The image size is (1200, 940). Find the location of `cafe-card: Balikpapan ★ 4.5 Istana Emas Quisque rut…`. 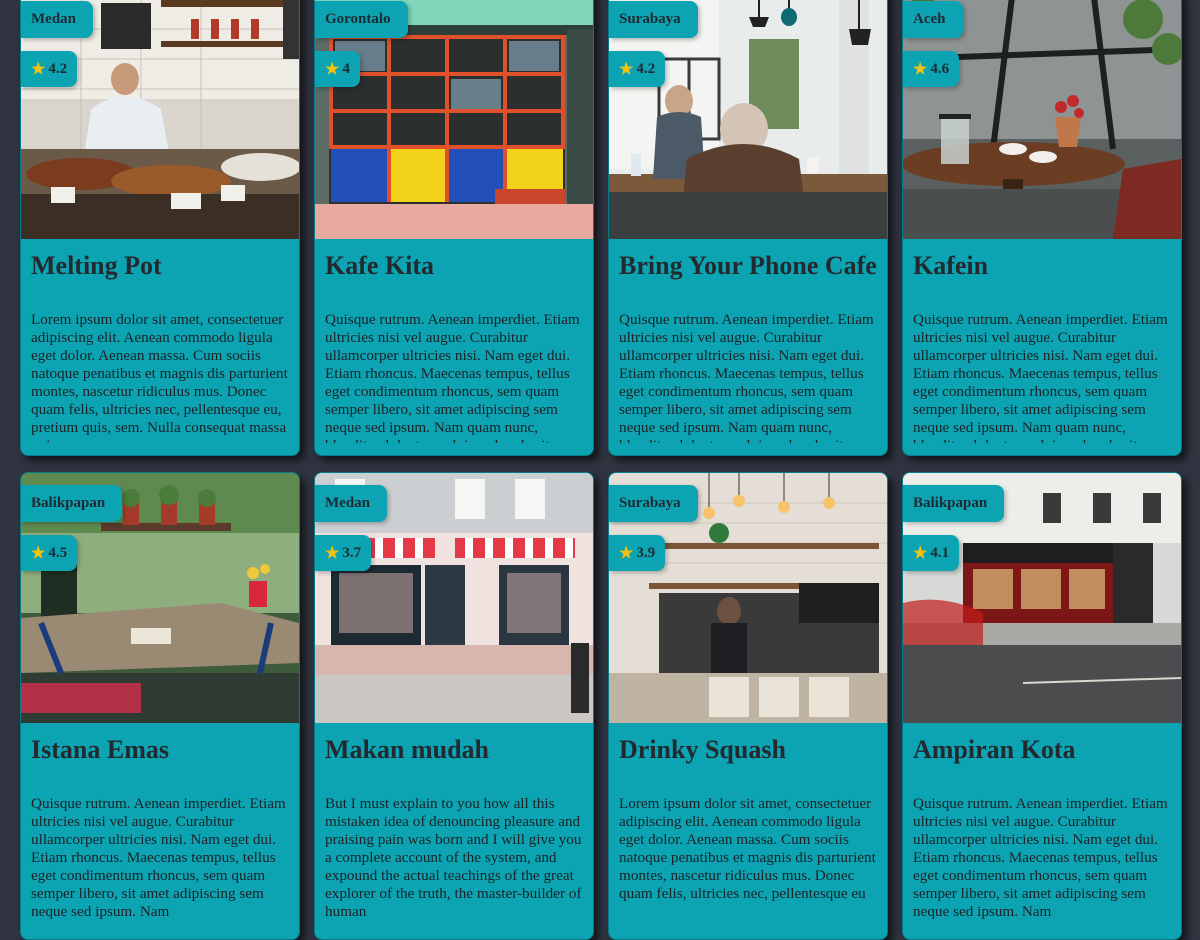

cafe-card: Balikpapan ★ 4.5 Istana Emas Quisque rut… is located at coordinates (160, 706).